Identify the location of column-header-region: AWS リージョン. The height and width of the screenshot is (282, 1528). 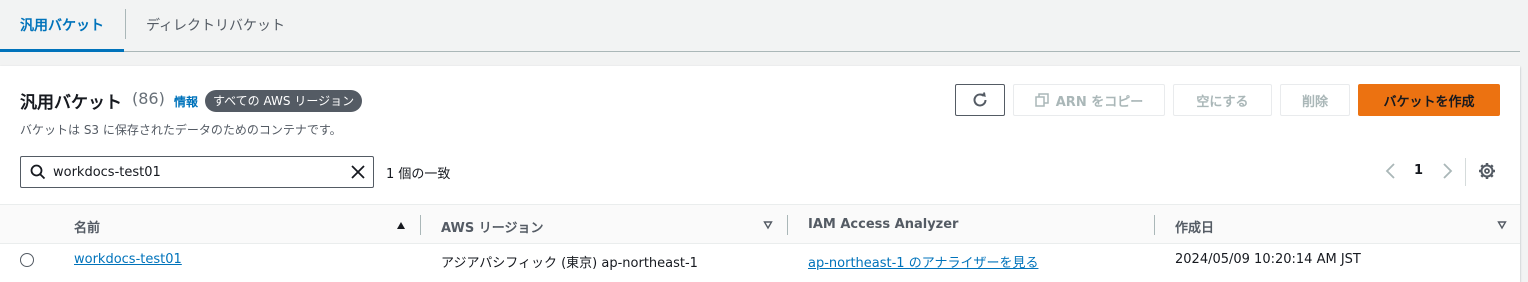
(492, 226).